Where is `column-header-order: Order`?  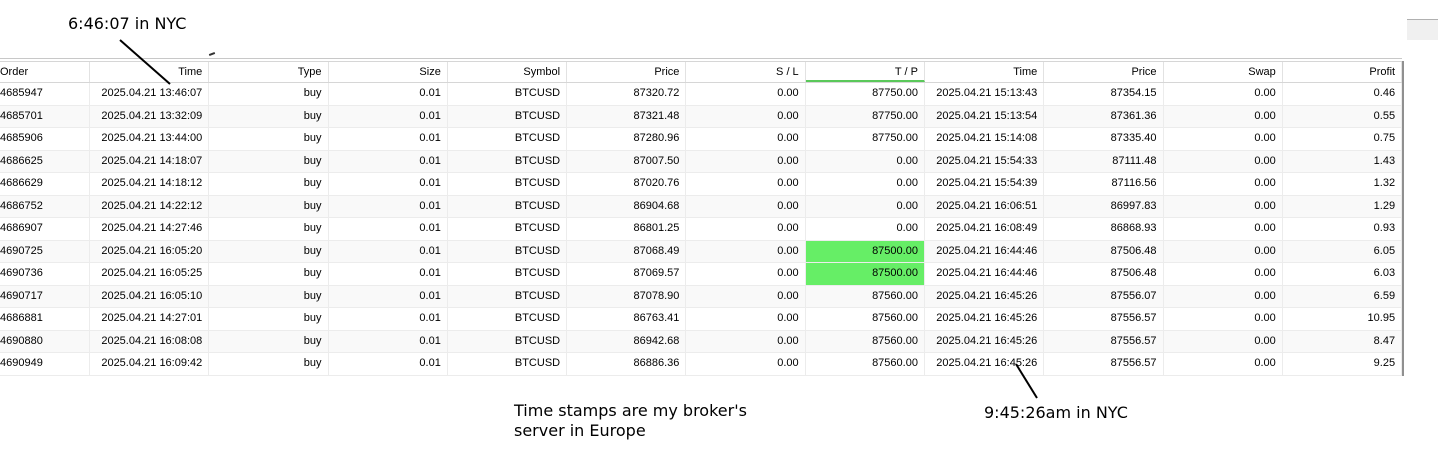 column-header-order: Order is located at coordinates (45, 72).